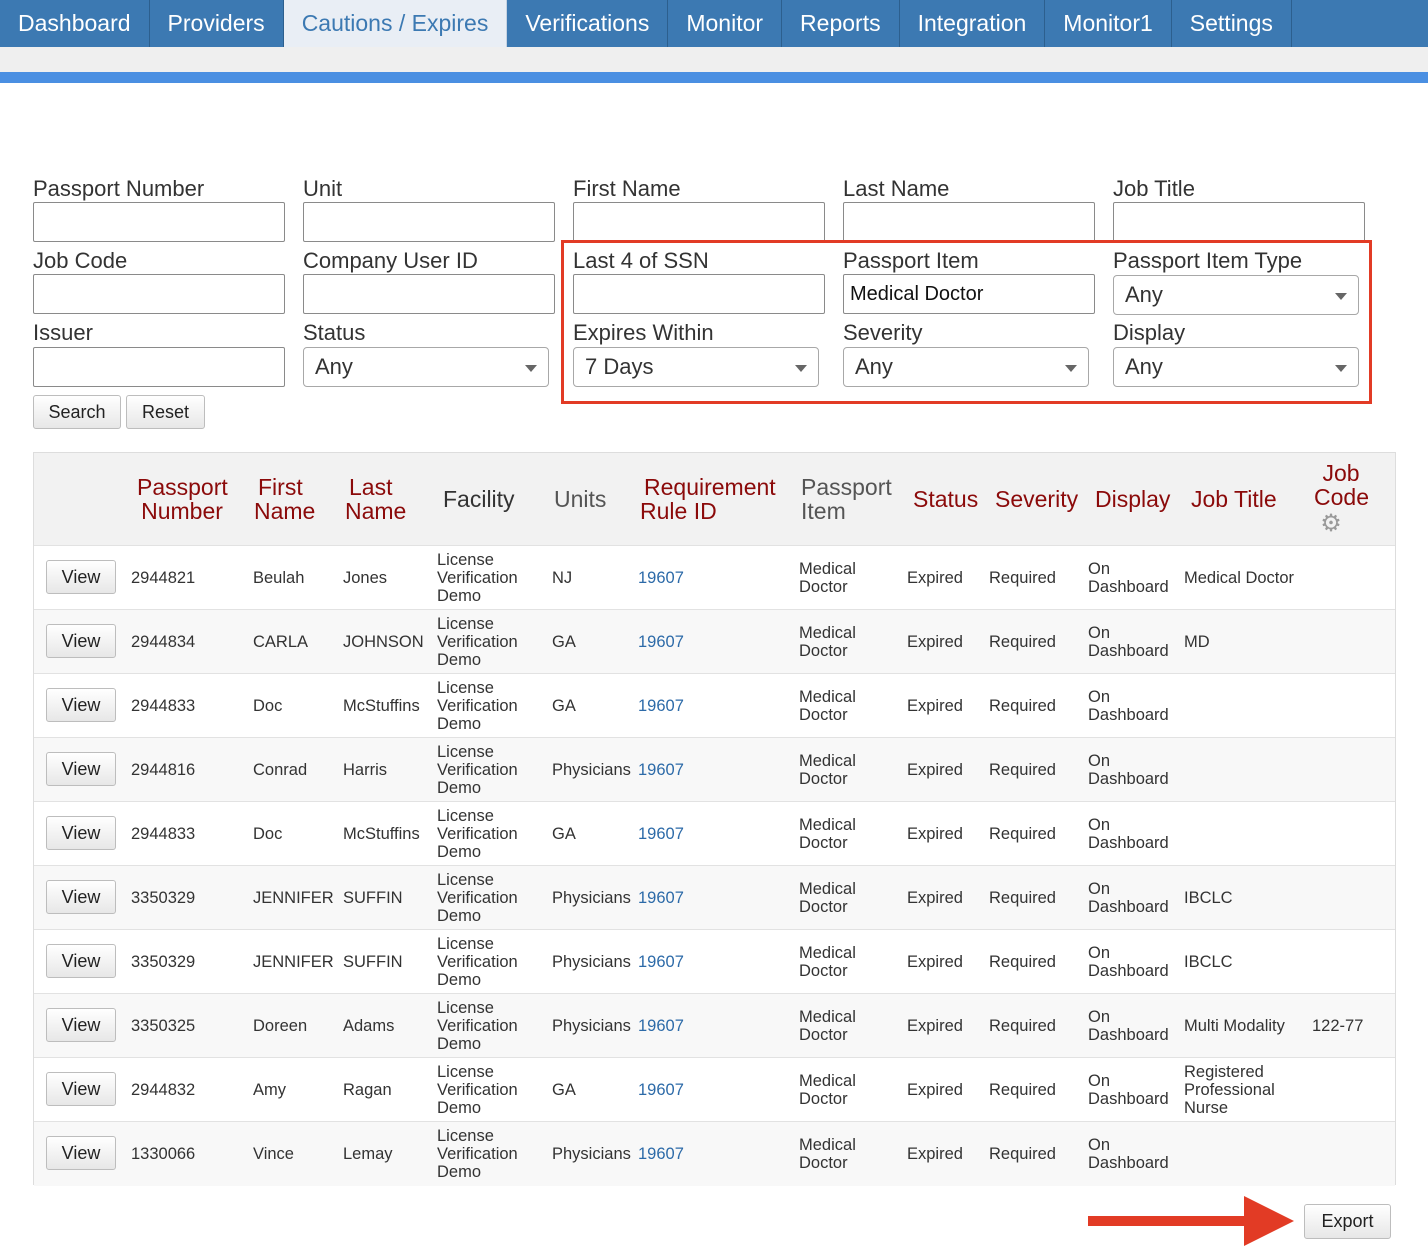 The image size is (1428, 1258). Describe the element at coordinates (1331, 524) in the screenshot. I see `gear-icon: ⚙` at that location.